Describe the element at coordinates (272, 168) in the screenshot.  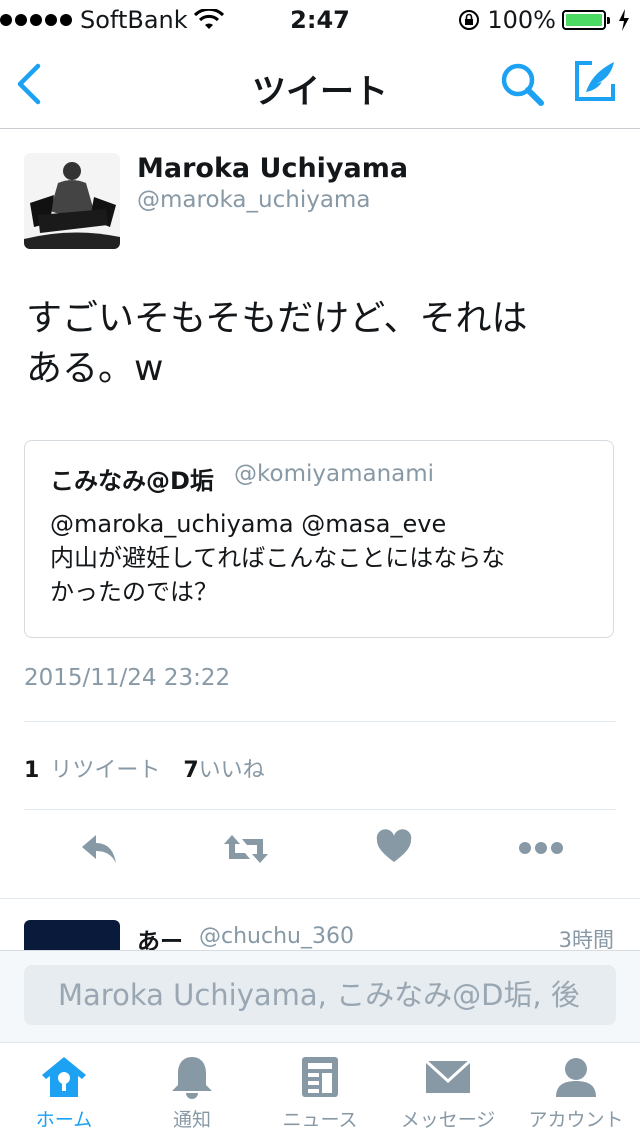
I see `user-name: Maroka Uchiyama` at that location.